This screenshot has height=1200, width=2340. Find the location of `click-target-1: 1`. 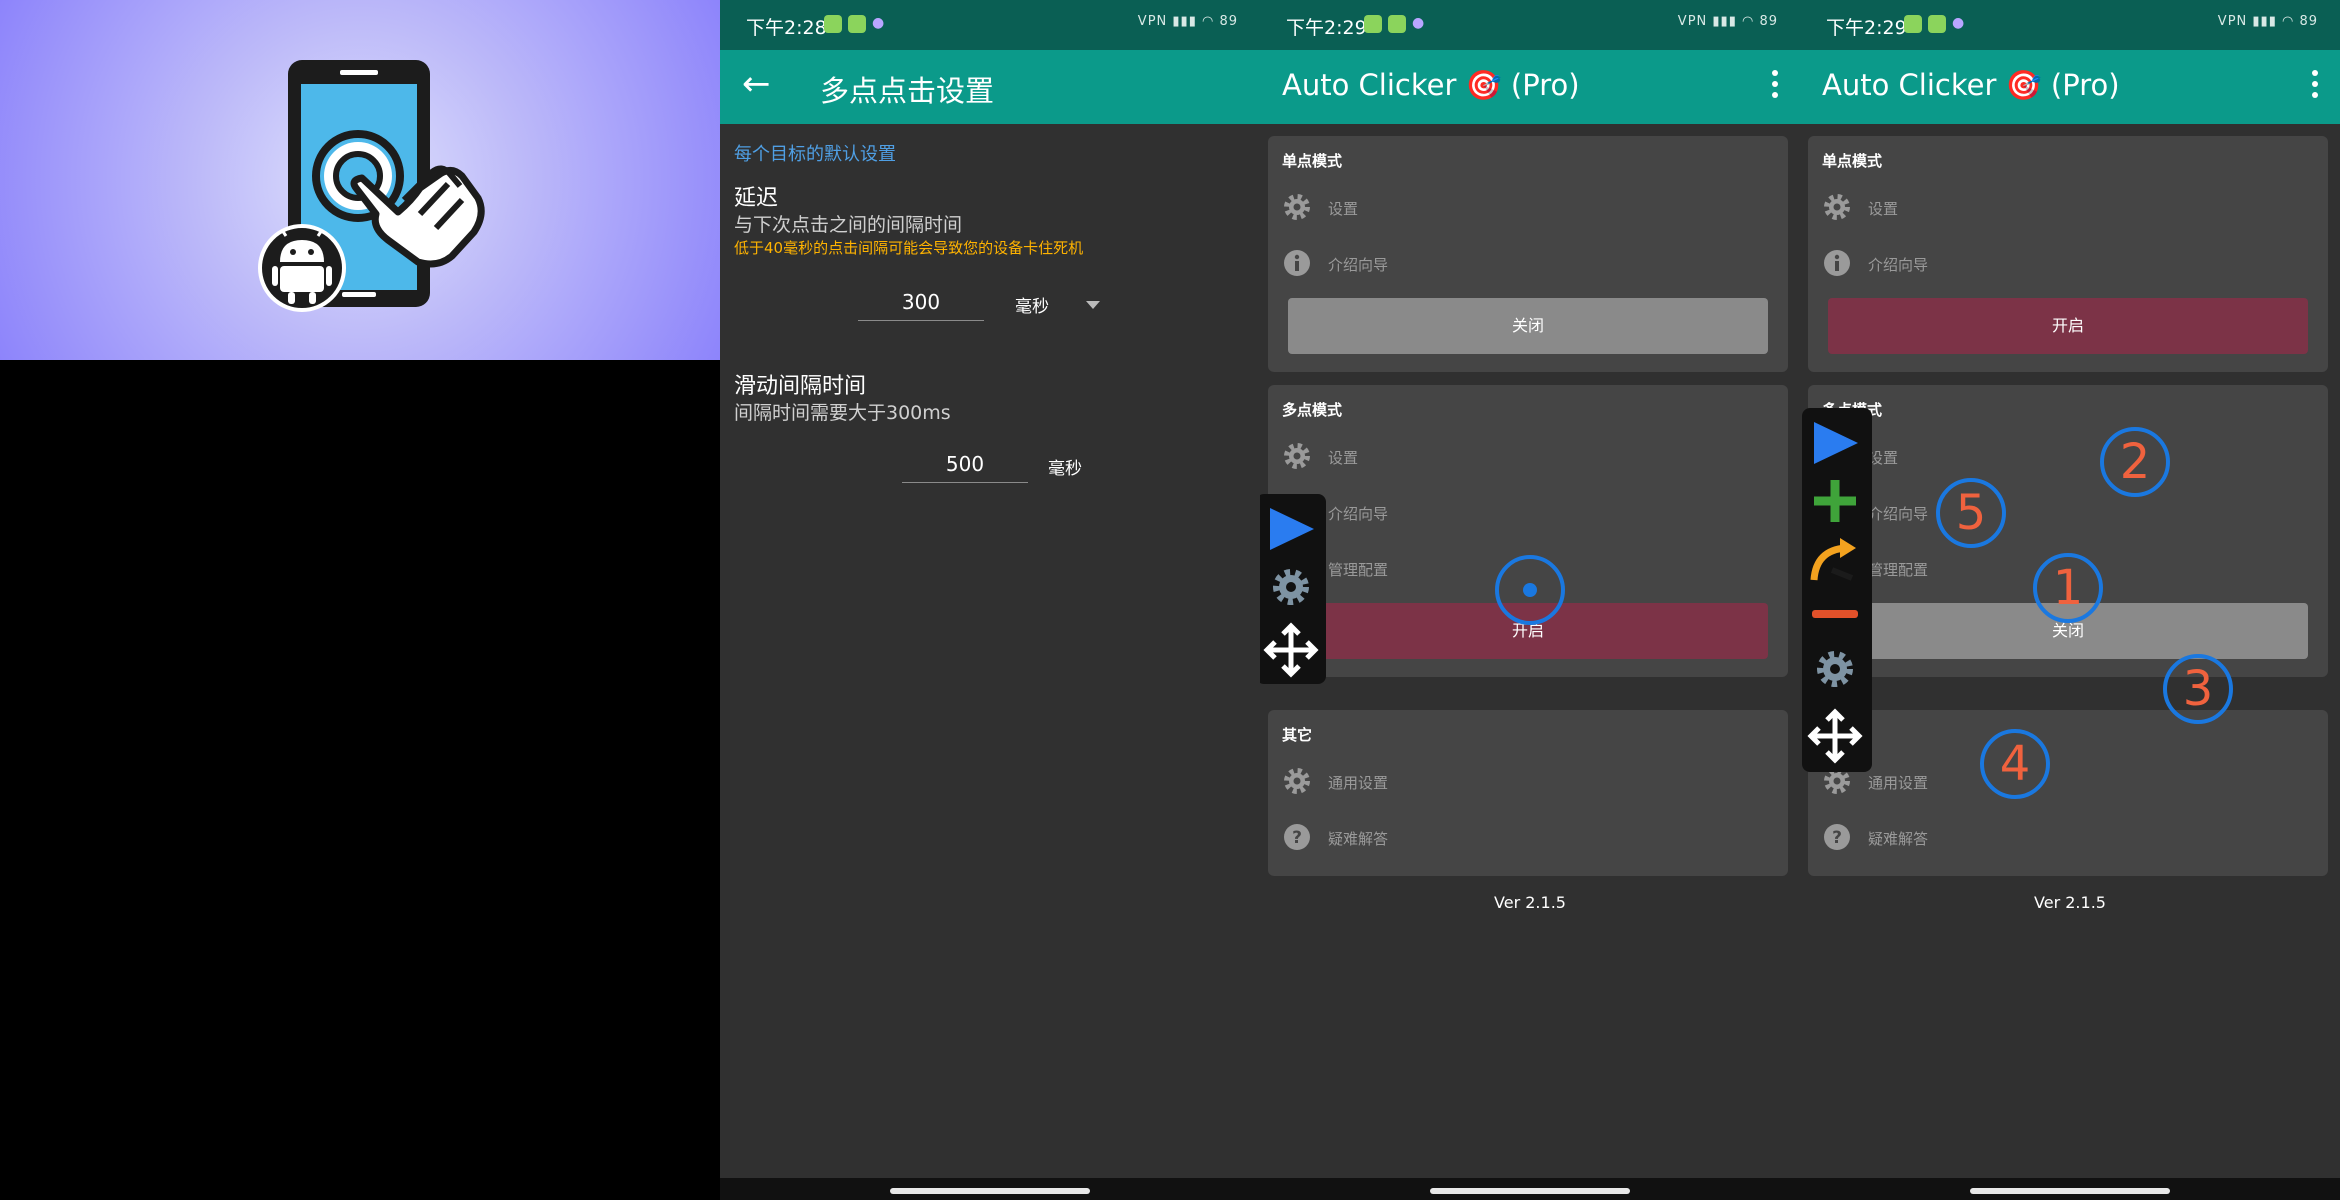

click-target-1: 1 is located at coordinates (2068, 588).